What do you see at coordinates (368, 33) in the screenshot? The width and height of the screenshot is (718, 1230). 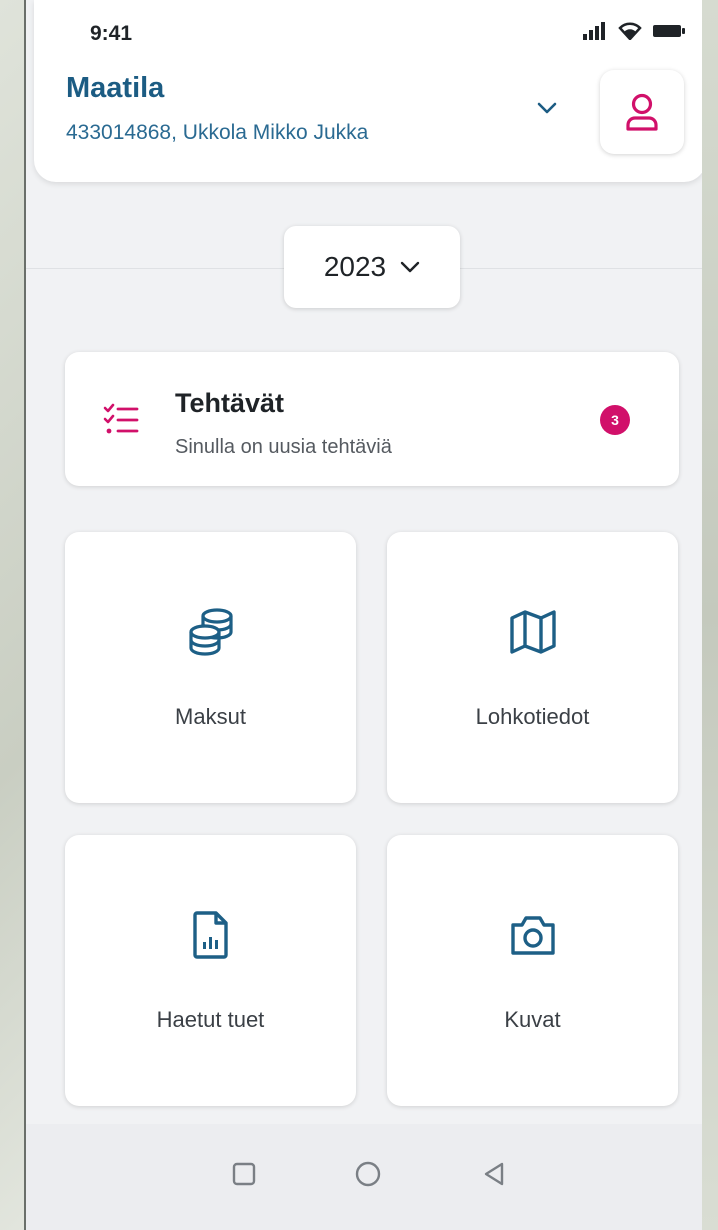 I see `status-bar: 9:41` at bounding box center [368, 33].